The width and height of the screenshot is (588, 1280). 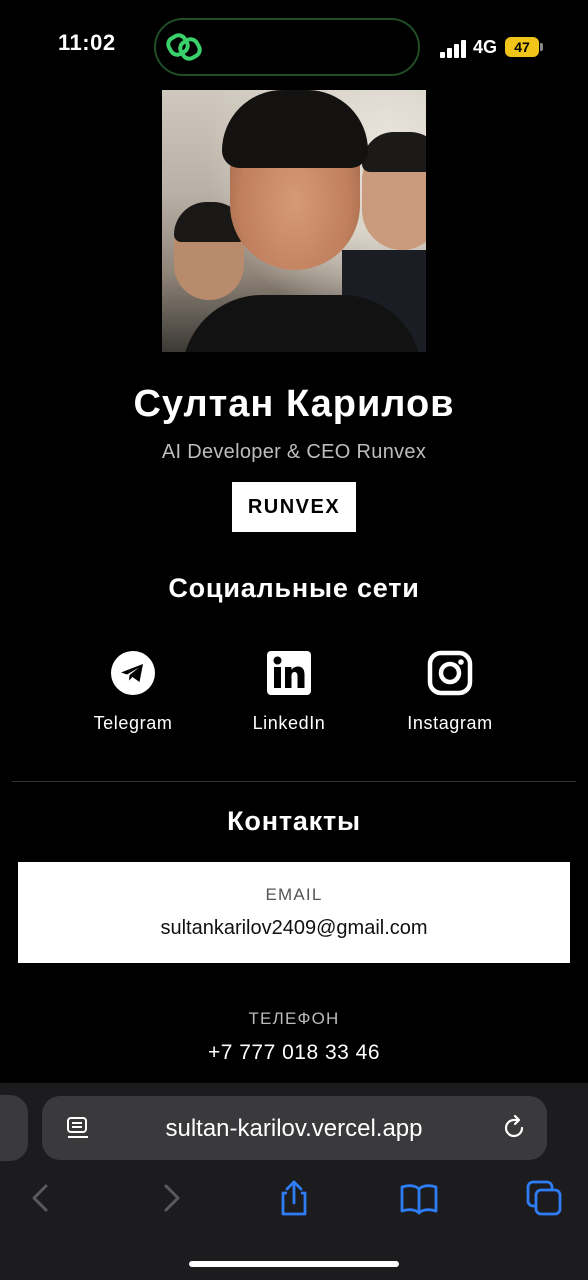 I want to click on home-indicator, so click(x=294, y=1264).